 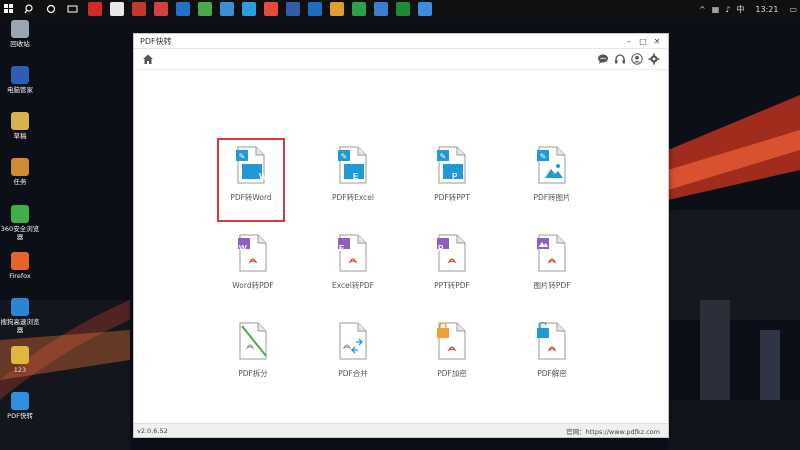 I want to click on tool-tile-label: PDF转PPT, so click(x=452, y=197).